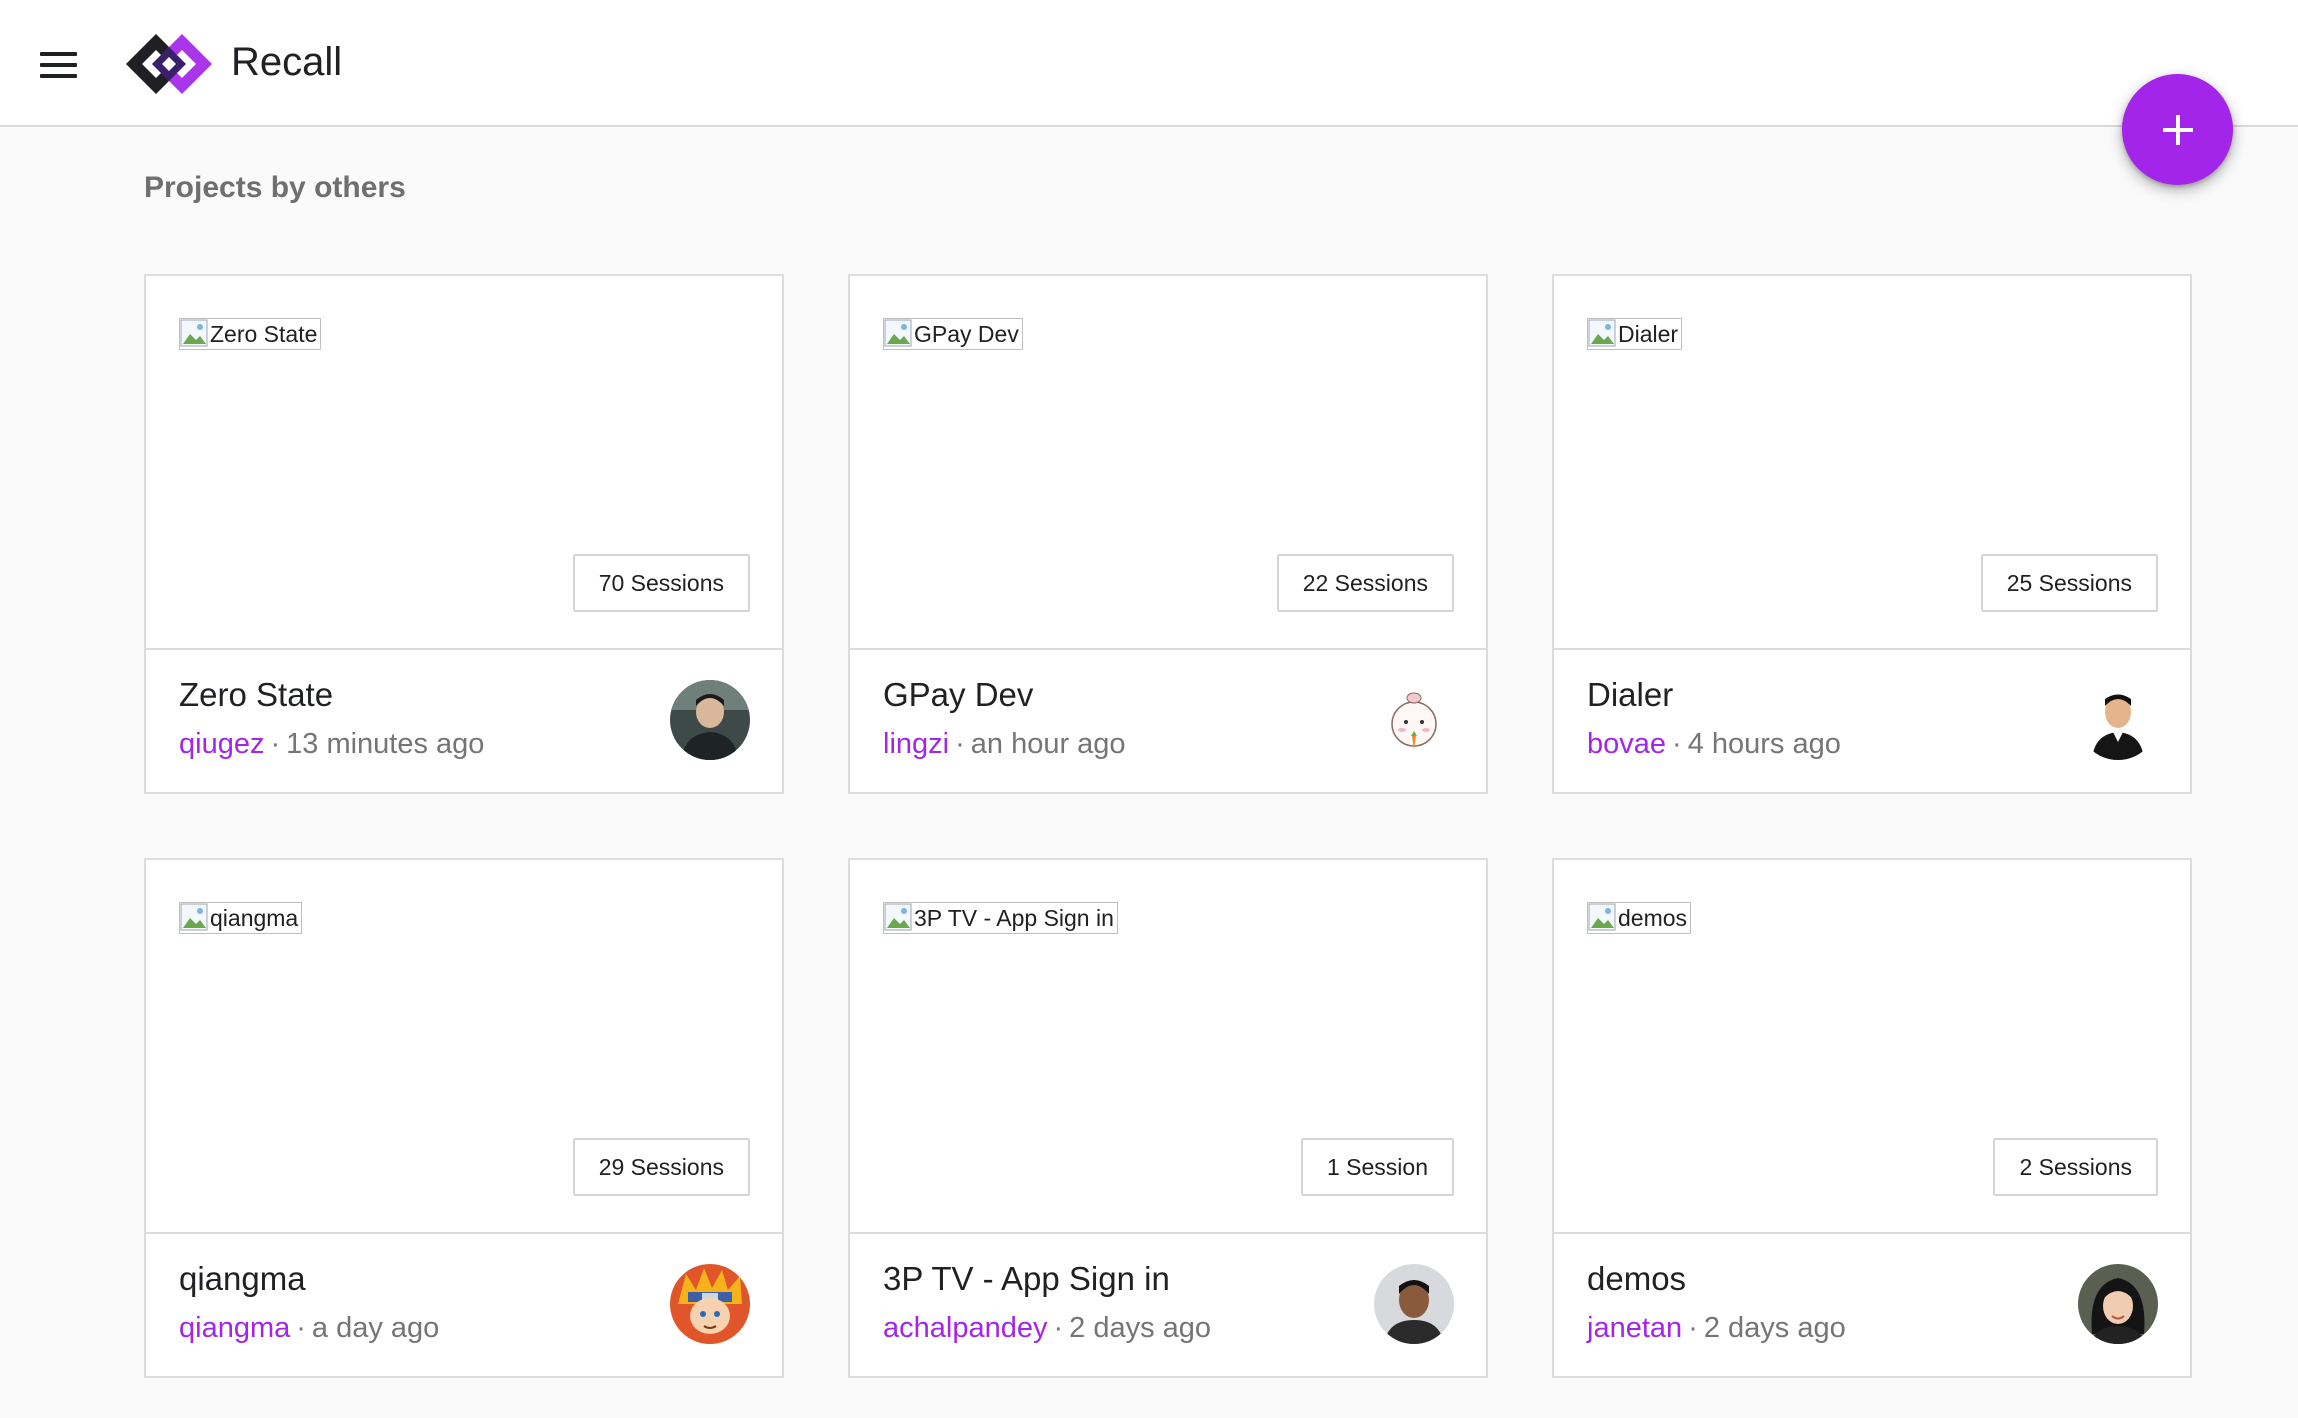  What do you see at coordinates (464, 1047) in the screenshot?
I see `project-thumbnail: qiangma 29 Sessions` at bounding box center [464, 1047].